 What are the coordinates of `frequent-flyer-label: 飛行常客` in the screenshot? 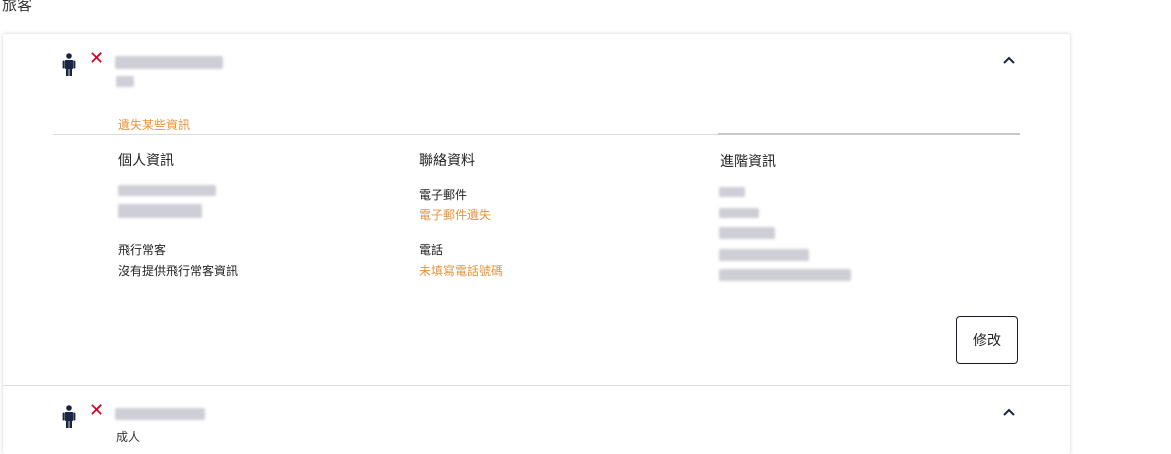 It's located at (142, 250).